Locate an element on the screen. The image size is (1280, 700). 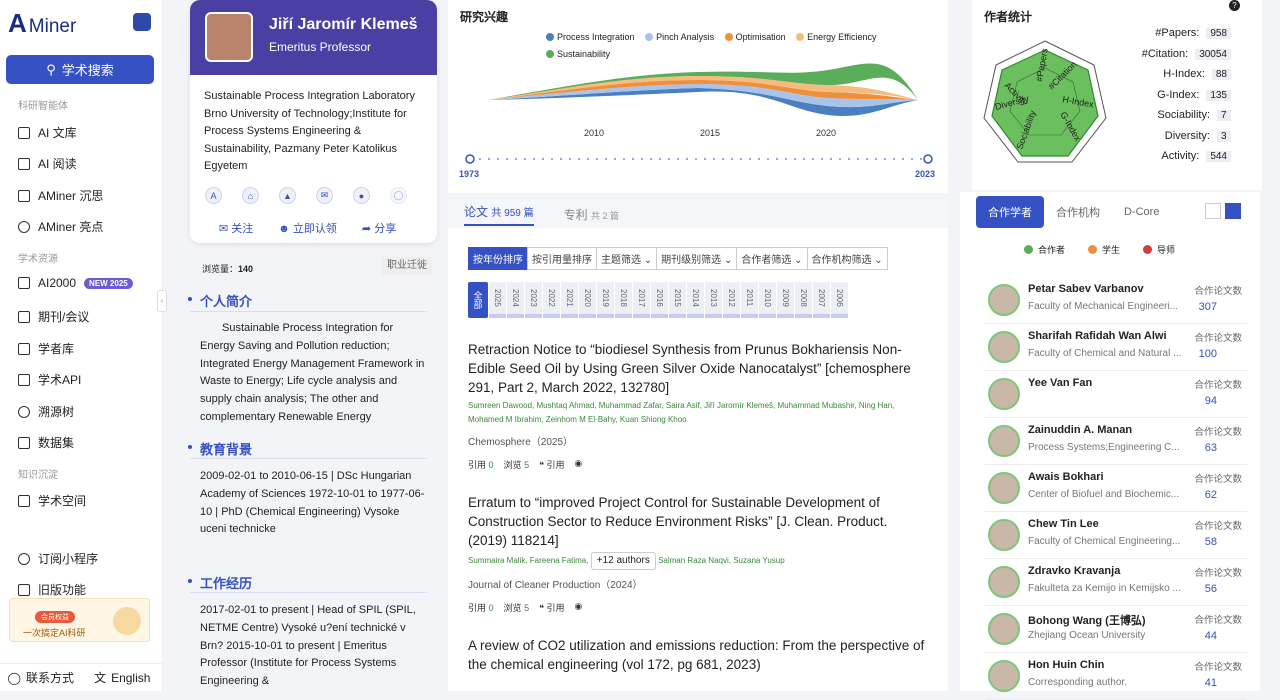
profile-header: Jiří Jaromír Klemeš Emeritus Professor is located at coordinates (313, 37).